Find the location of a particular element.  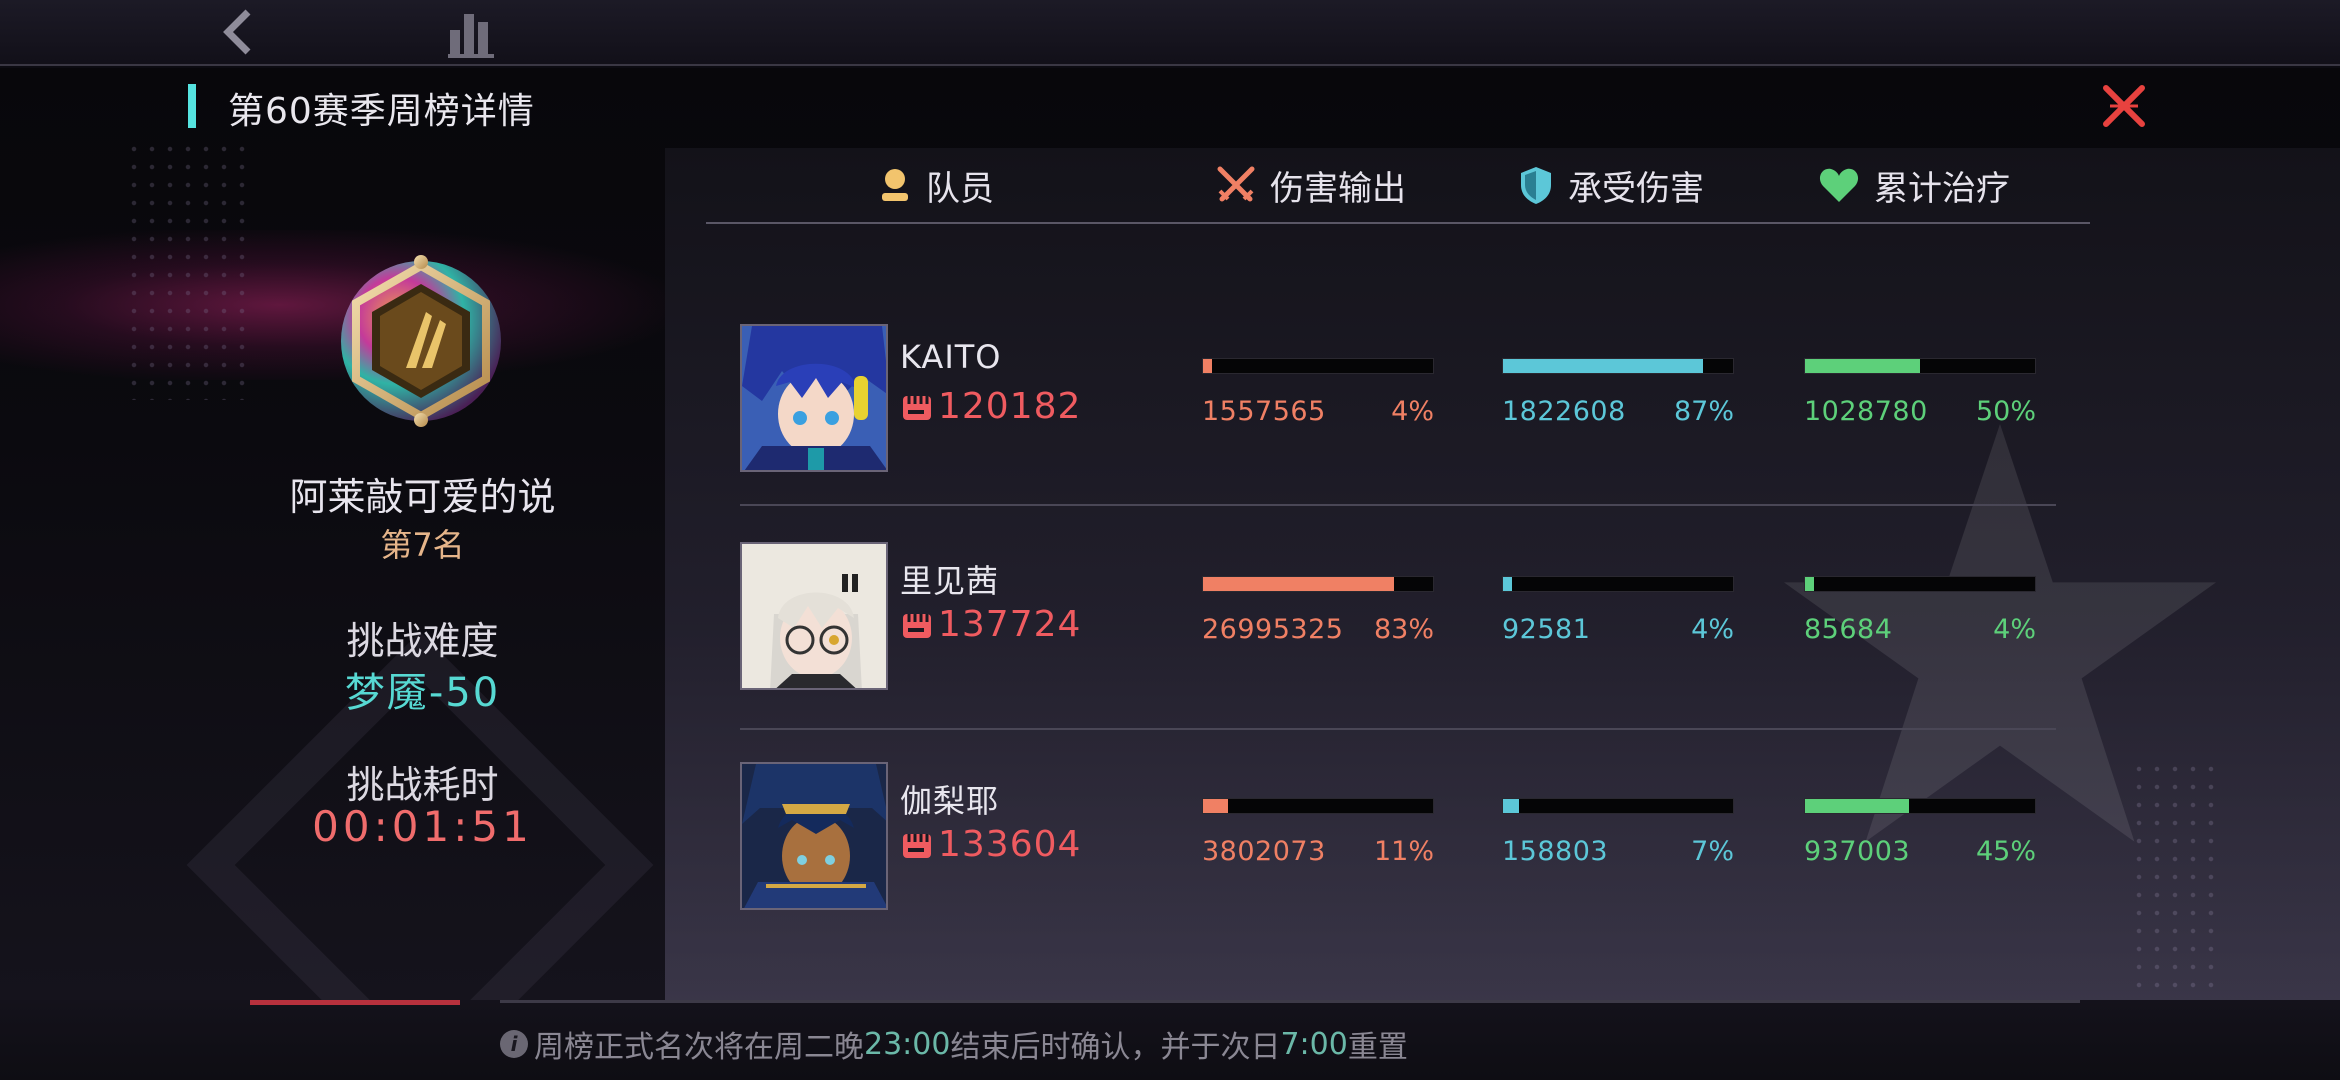

kaito-portrait-icon is located at coordinates (814, 398).